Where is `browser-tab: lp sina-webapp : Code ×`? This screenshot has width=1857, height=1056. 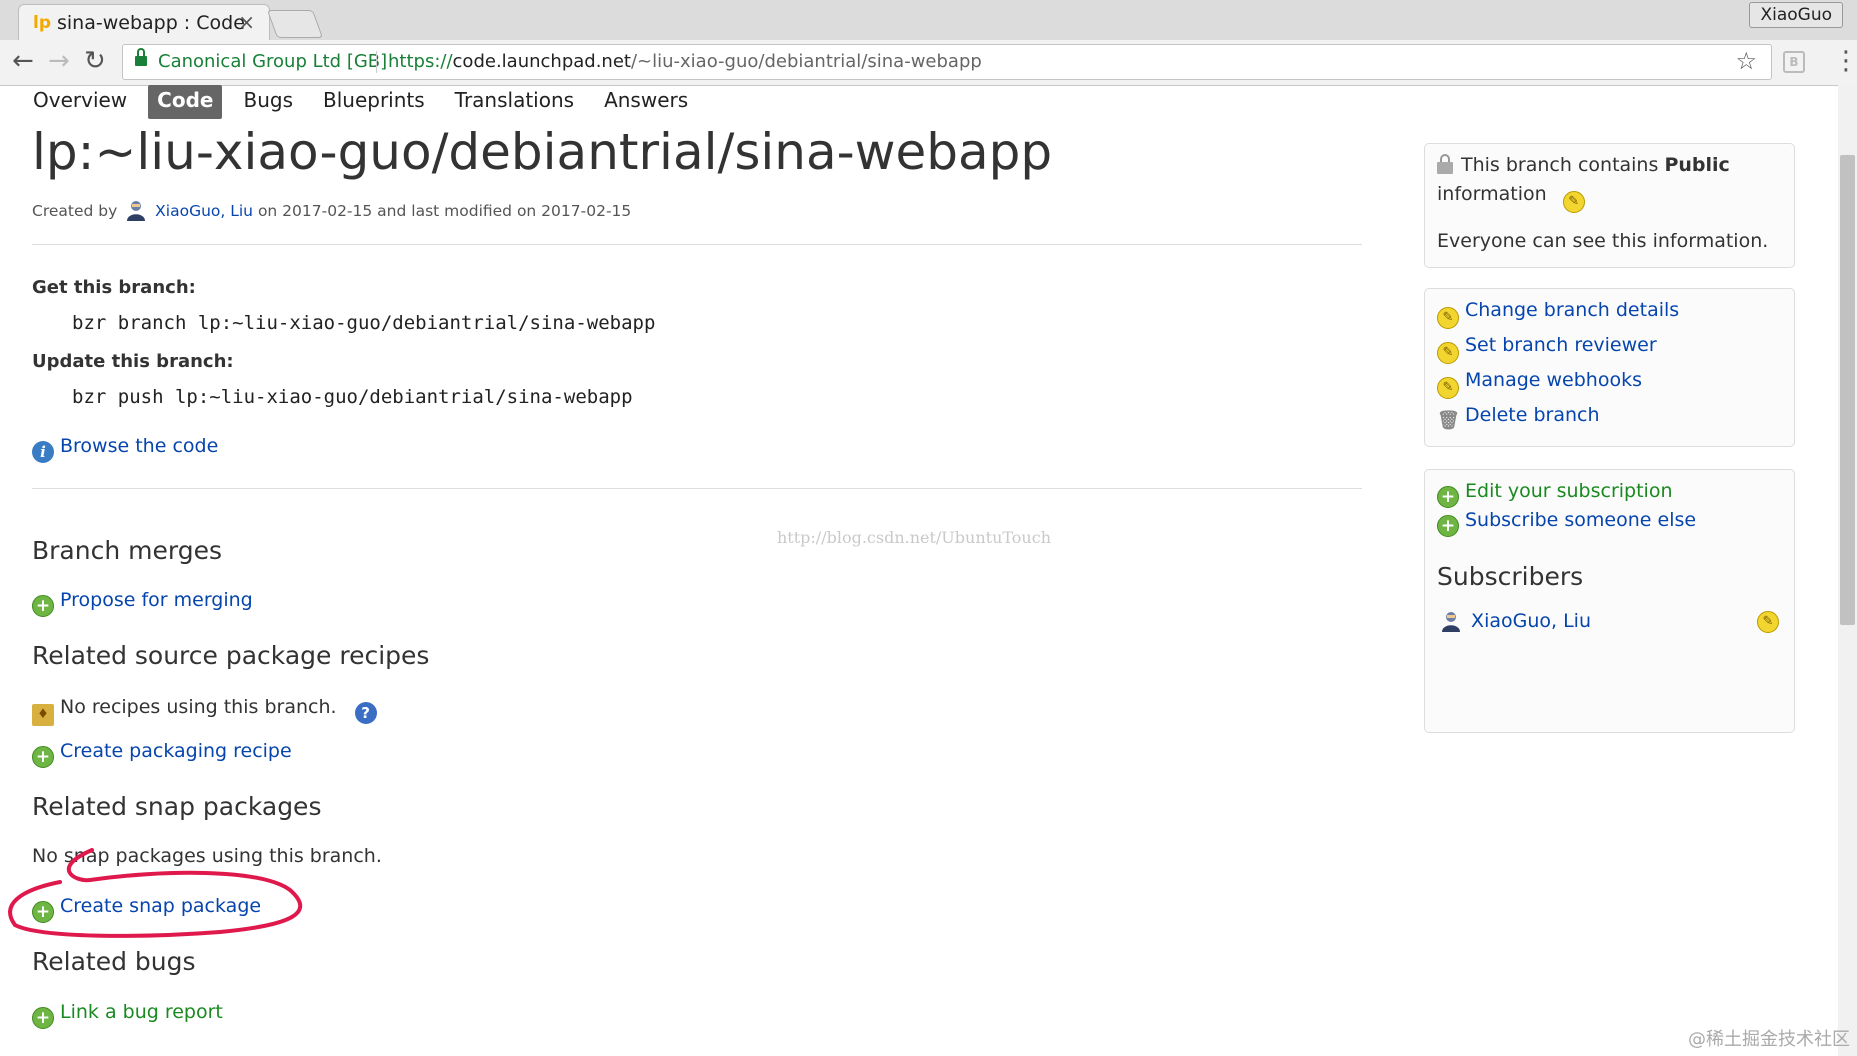
browser-tab: lp sina-webapp : Code × is located at coordinates (144, 22).